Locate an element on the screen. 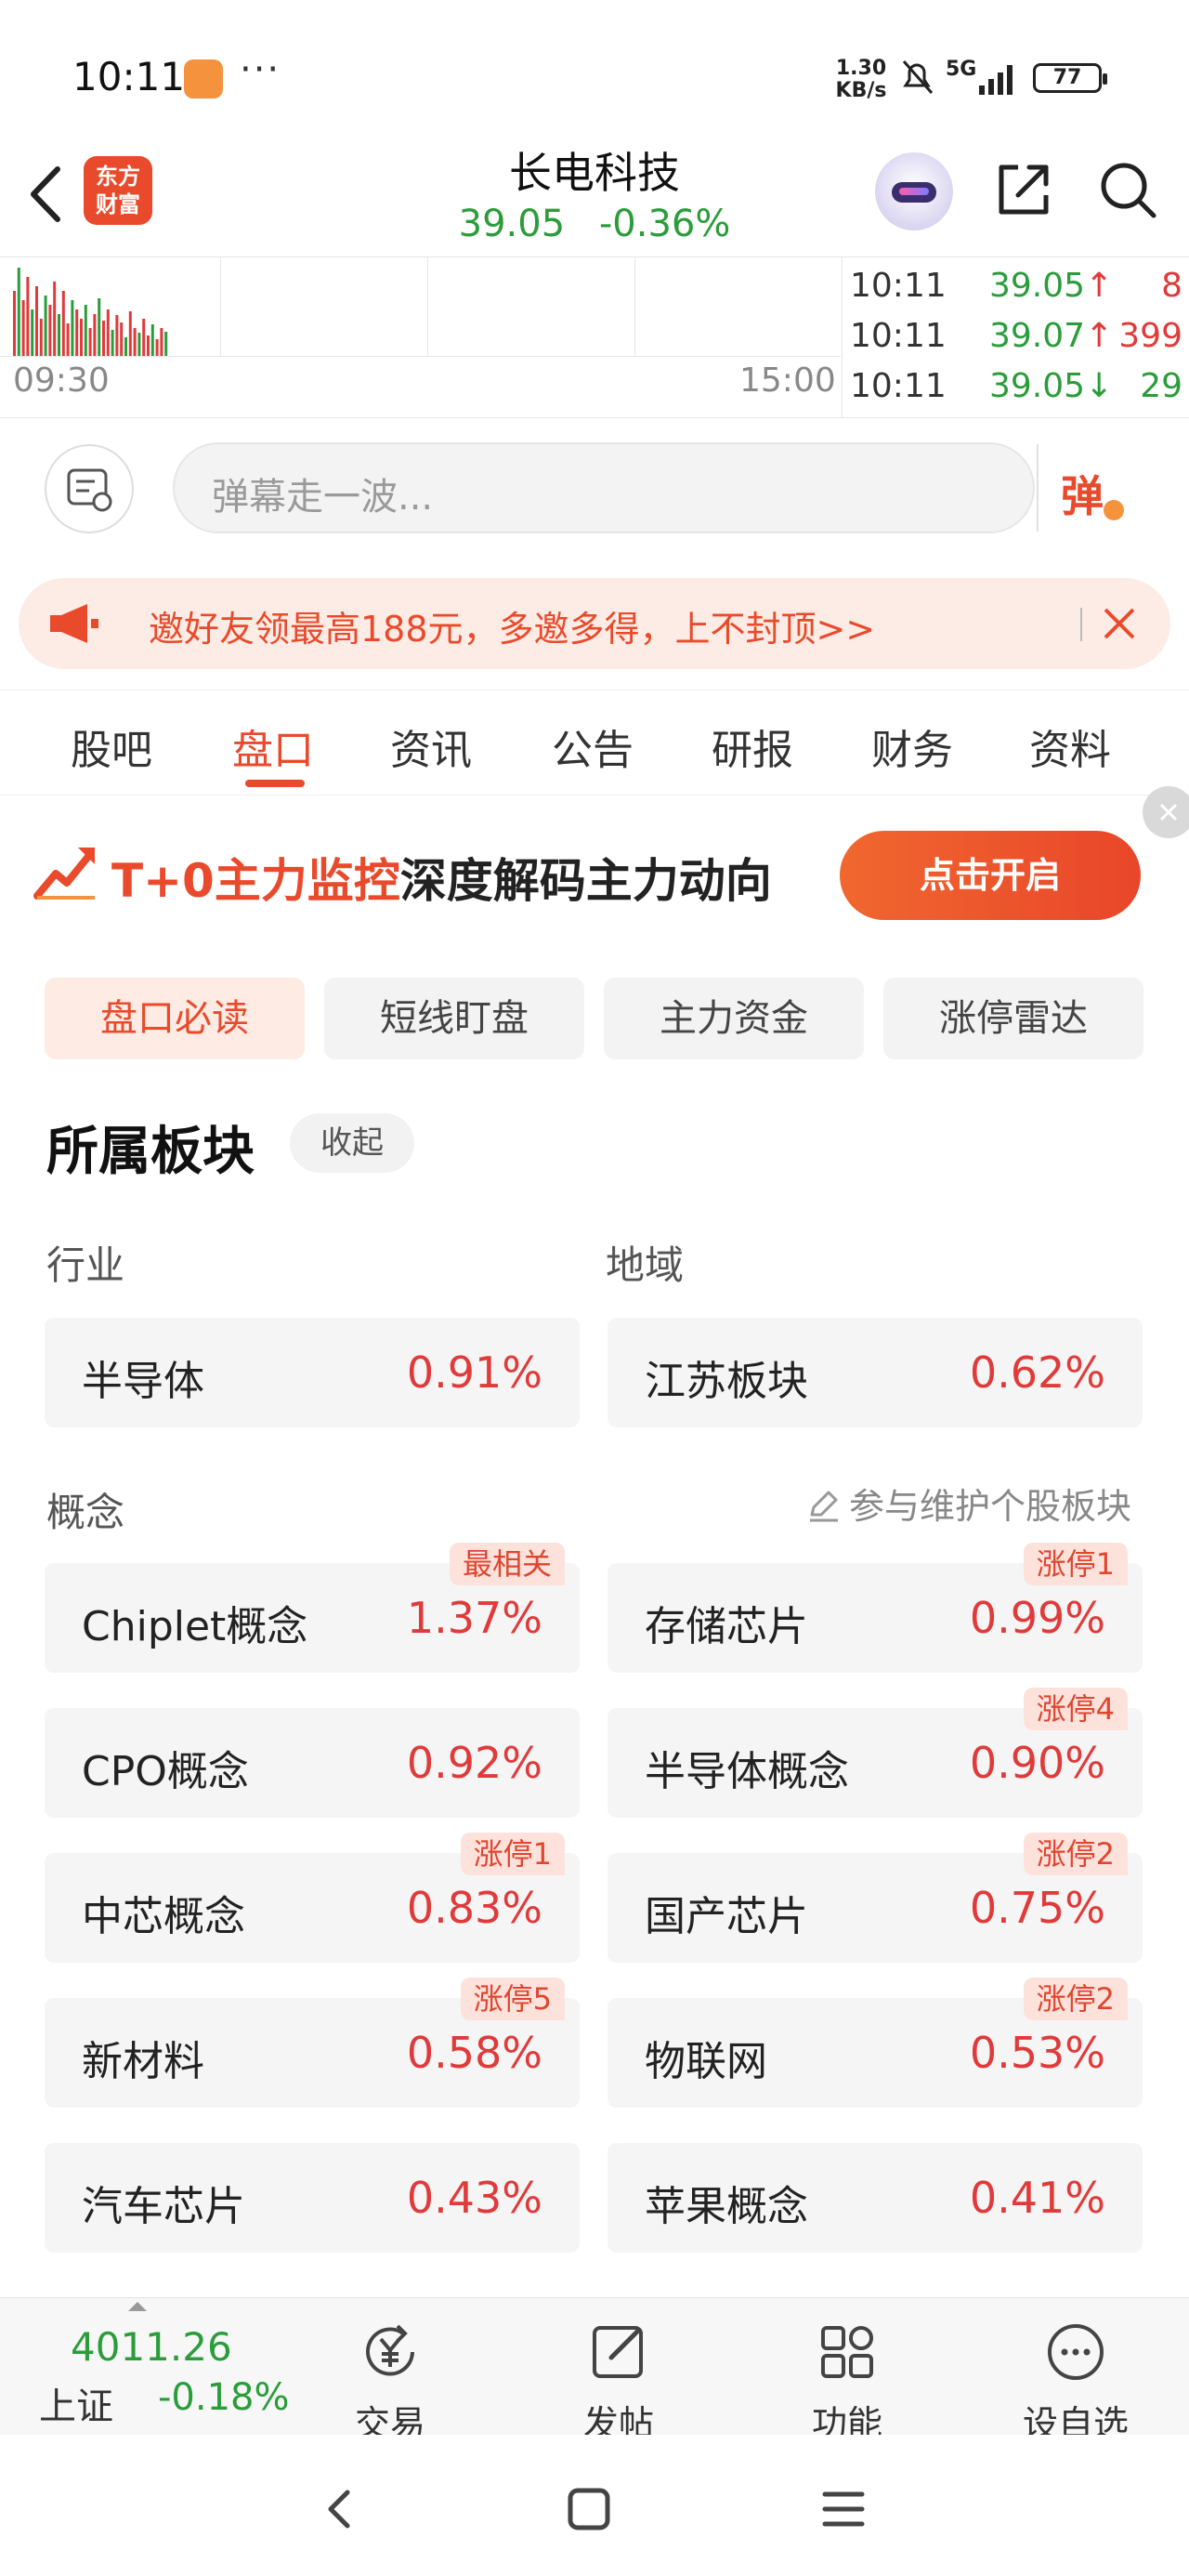 This screenshot has height=2576, width=1189. functions-button: 功能 is located at coordinates (847, 2375).